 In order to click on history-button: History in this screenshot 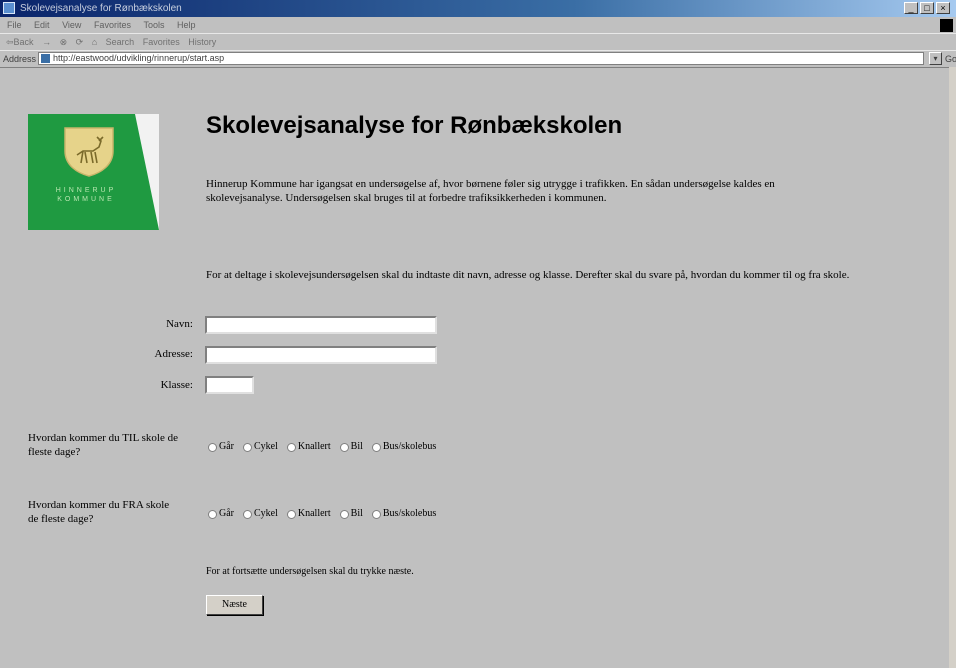, I will do `click(202, 42)`.